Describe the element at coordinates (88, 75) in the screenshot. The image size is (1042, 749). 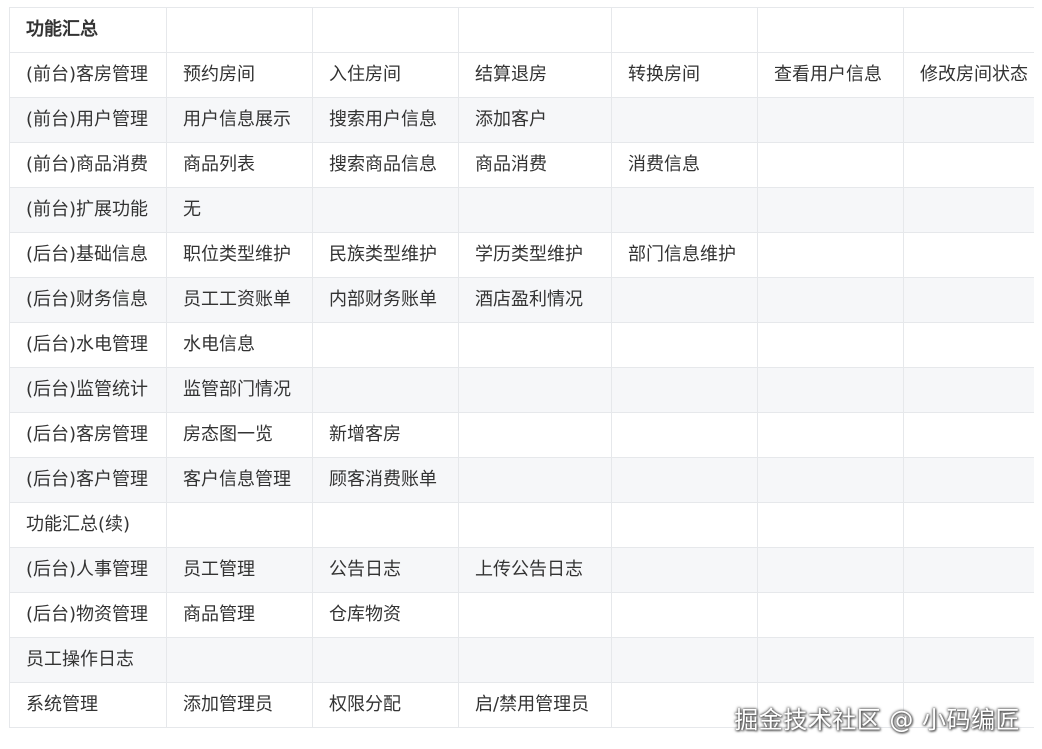
I see `module-name-cell: (前台)客房管理` at that location.